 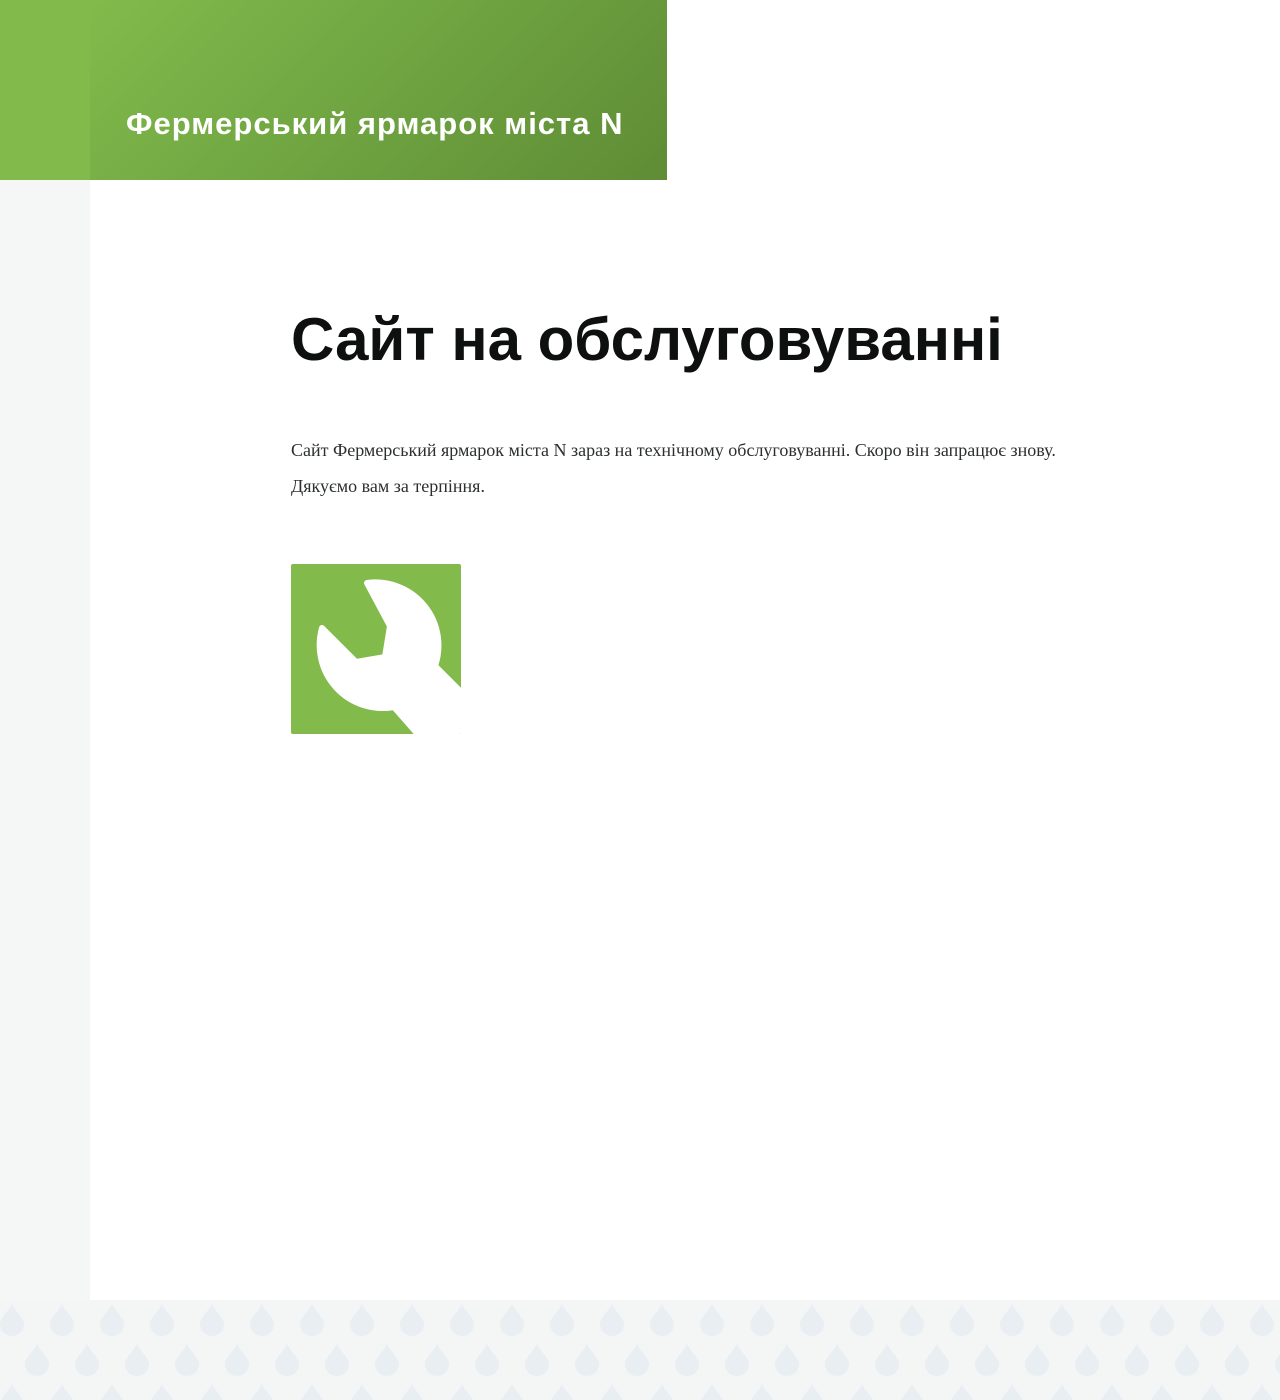 I want to click on wrench-icon-graphic, so click(x=388, y=656).